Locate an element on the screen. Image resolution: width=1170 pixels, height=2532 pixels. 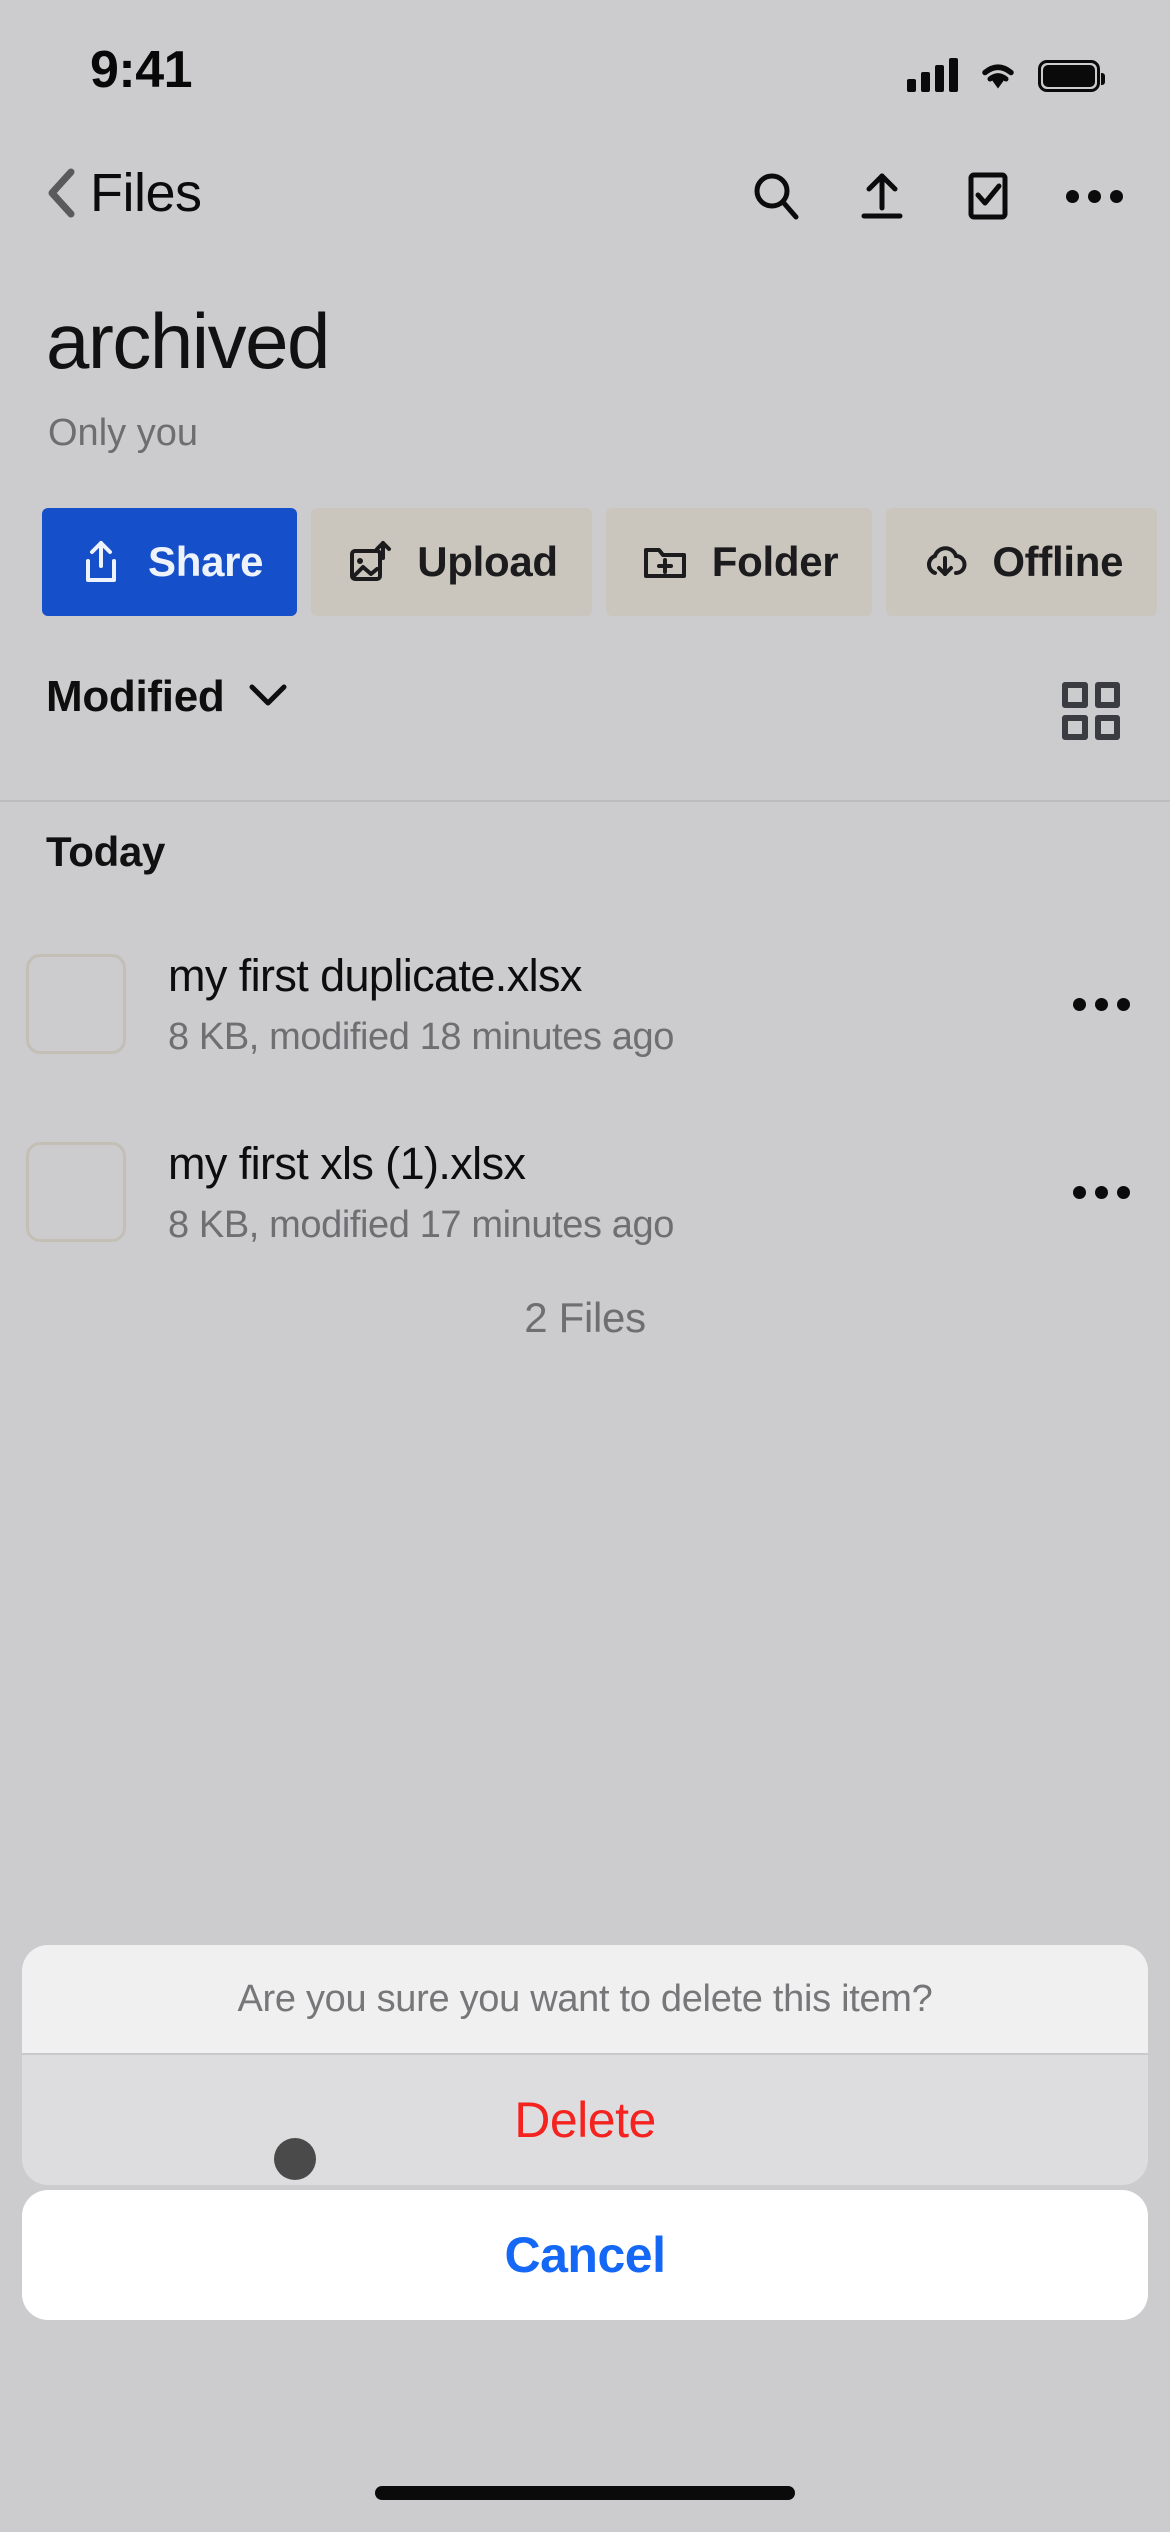
delete-button: Delete is located at coordinates (585, 2120).